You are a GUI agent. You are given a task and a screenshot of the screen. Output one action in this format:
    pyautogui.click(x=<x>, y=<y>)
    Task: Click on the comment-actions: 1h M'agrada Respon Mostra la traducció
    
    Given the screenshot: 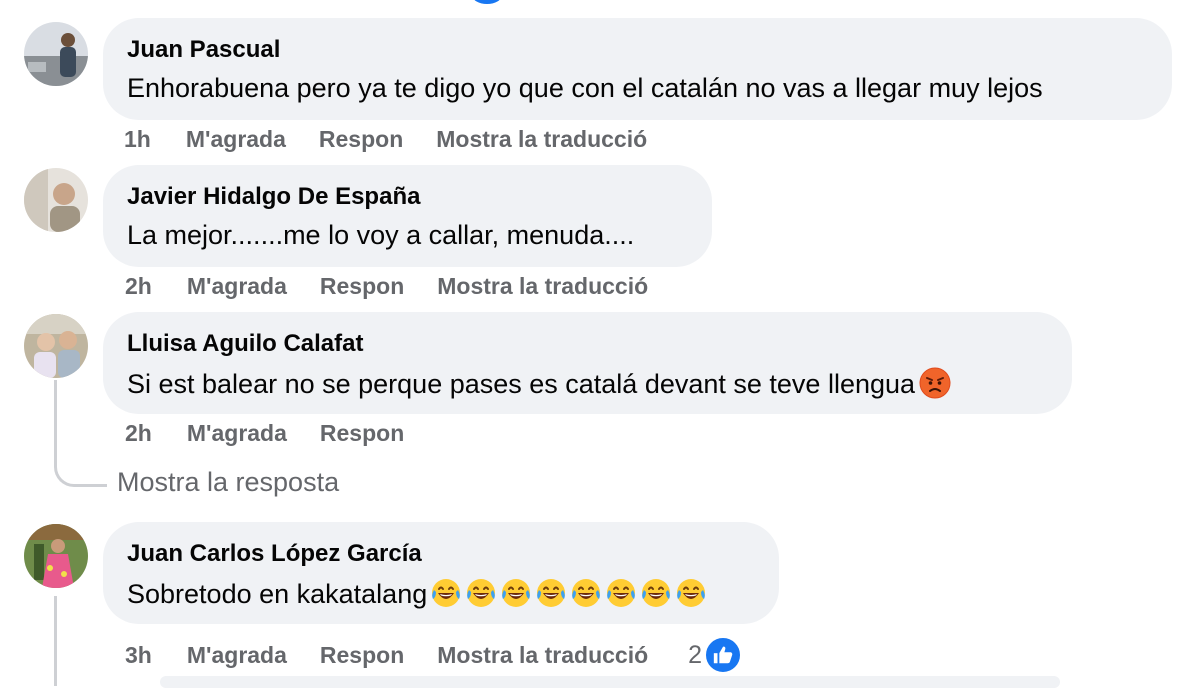 What is the action you would take?
    pyautogui.click(x=402, y=139)
    